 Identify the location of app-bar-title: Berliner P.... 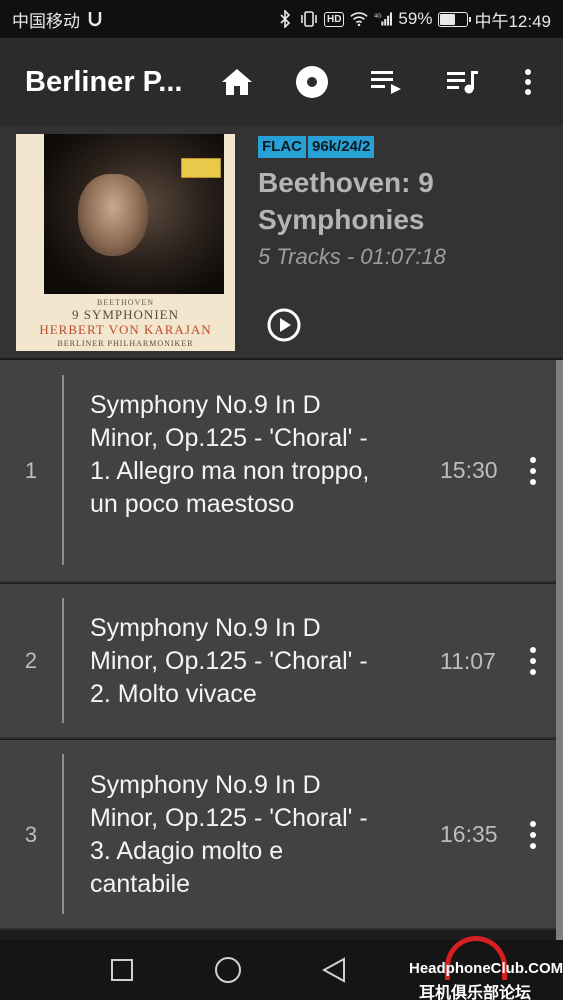
(104, 81).